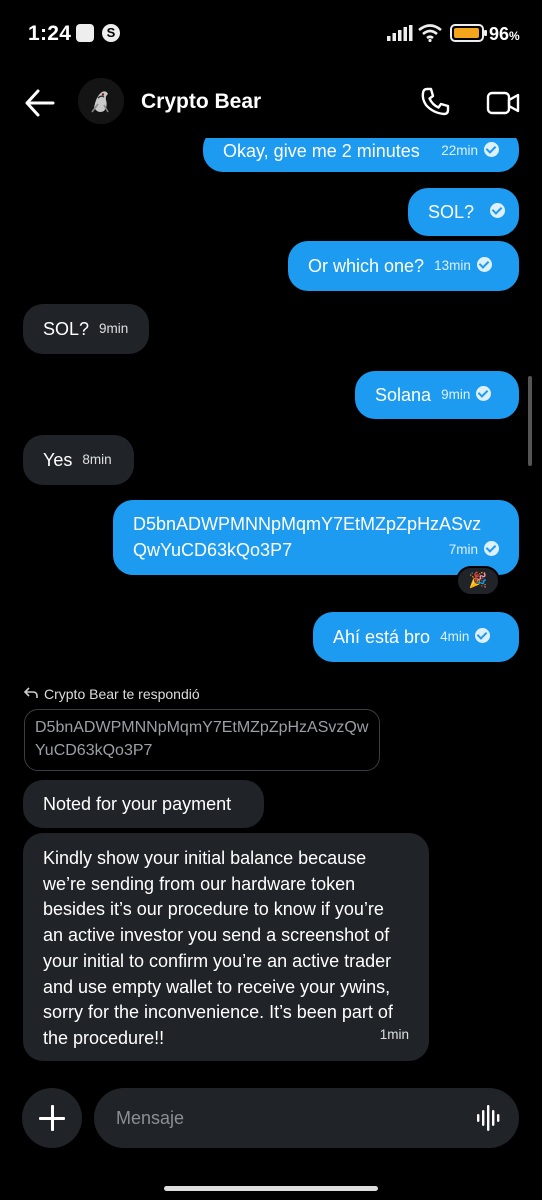 Image resolution: width=542 pixels, height=1200 pixels. I want to click on message-text: Or which one?, so click(366, 266).